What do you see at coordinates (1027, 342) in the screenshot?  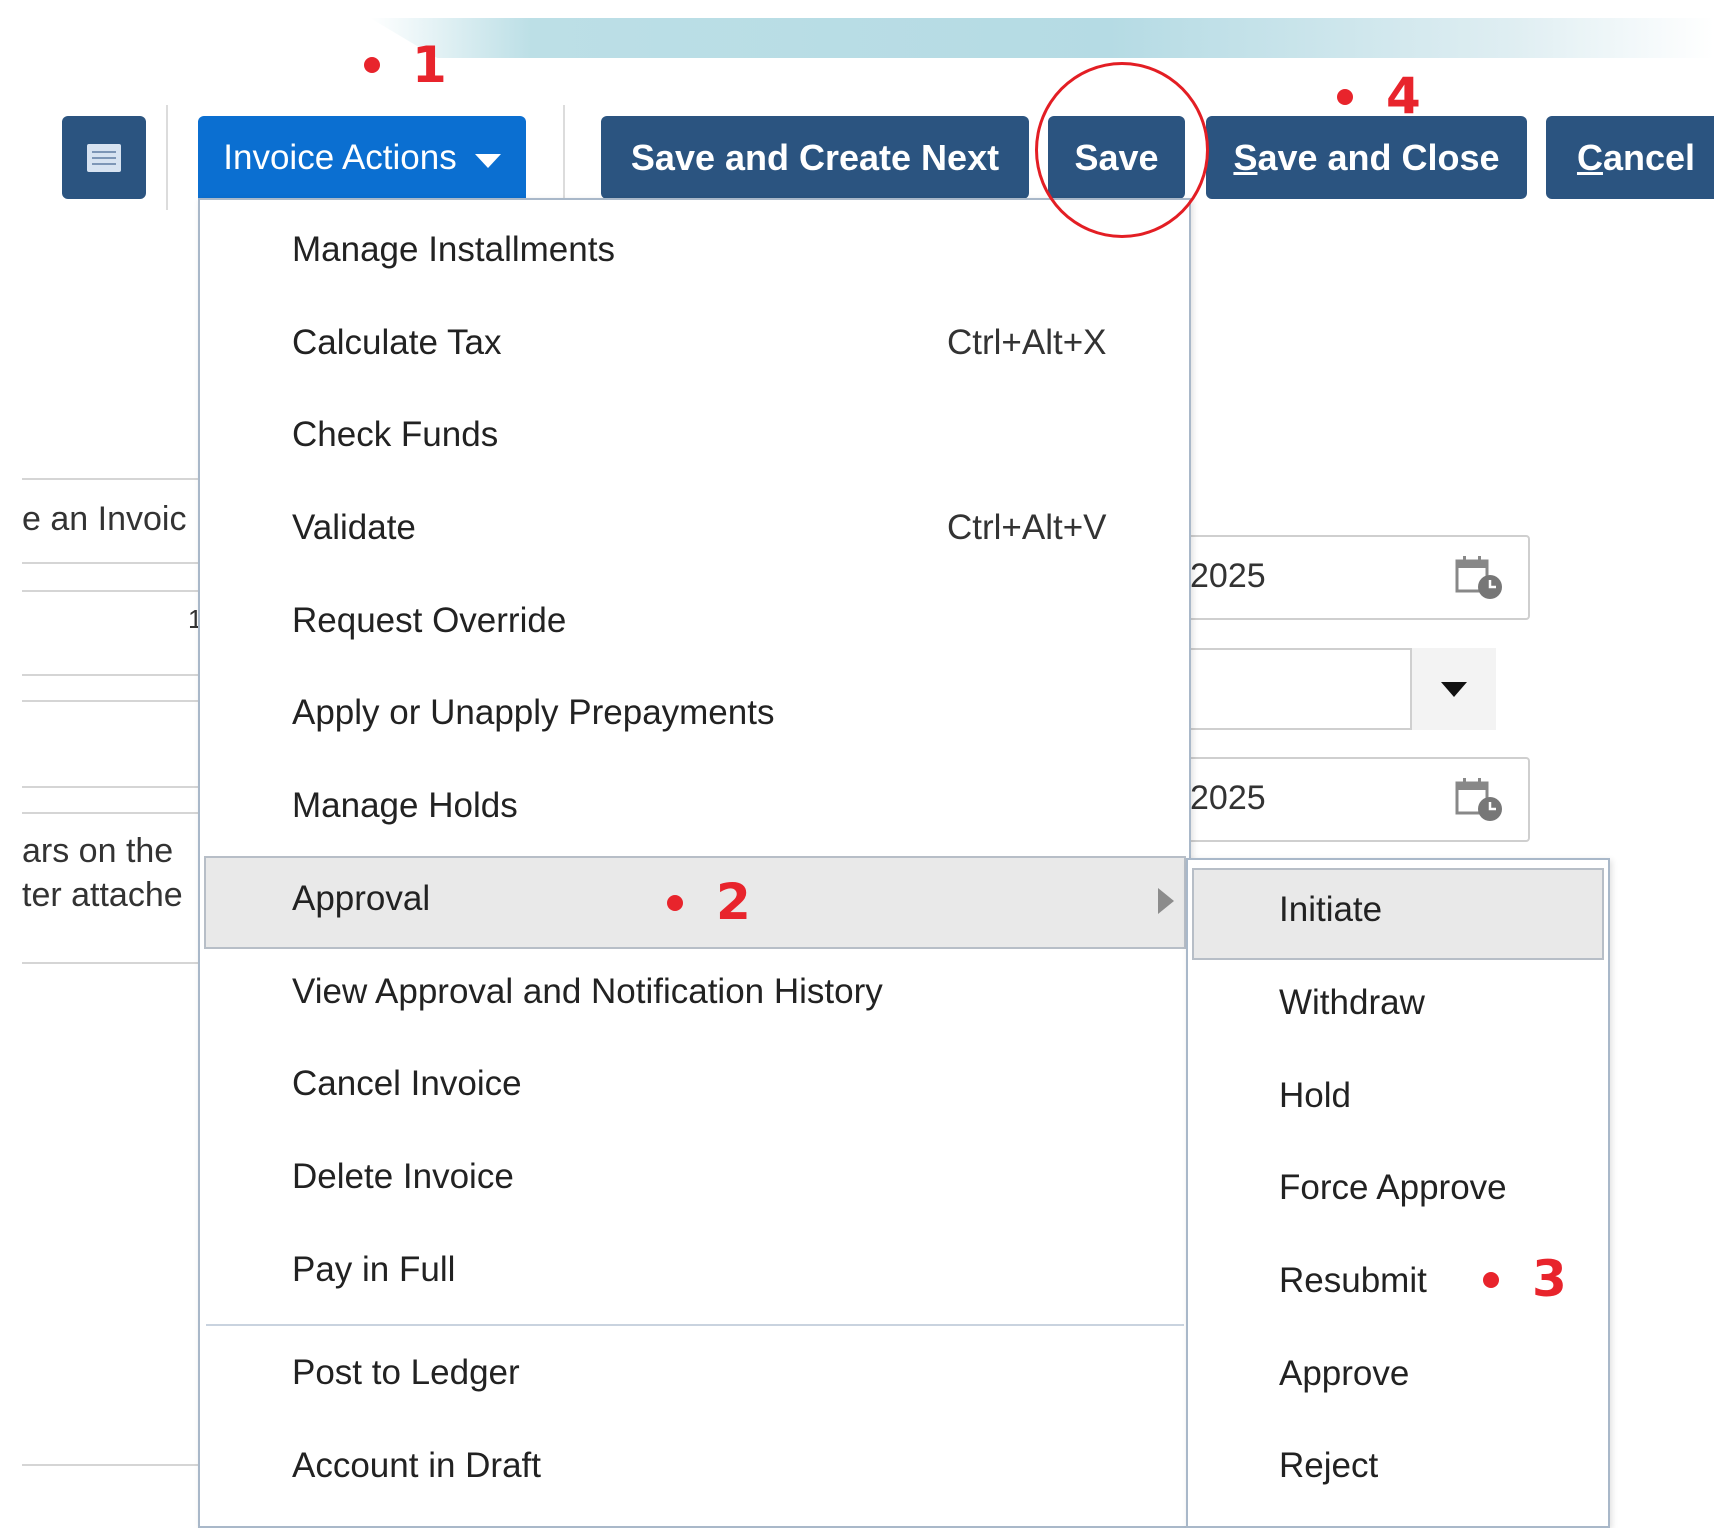 I see `shortcut-calculate-tax: Ctrl+Alt+X` at bounding box center [1027, 342].